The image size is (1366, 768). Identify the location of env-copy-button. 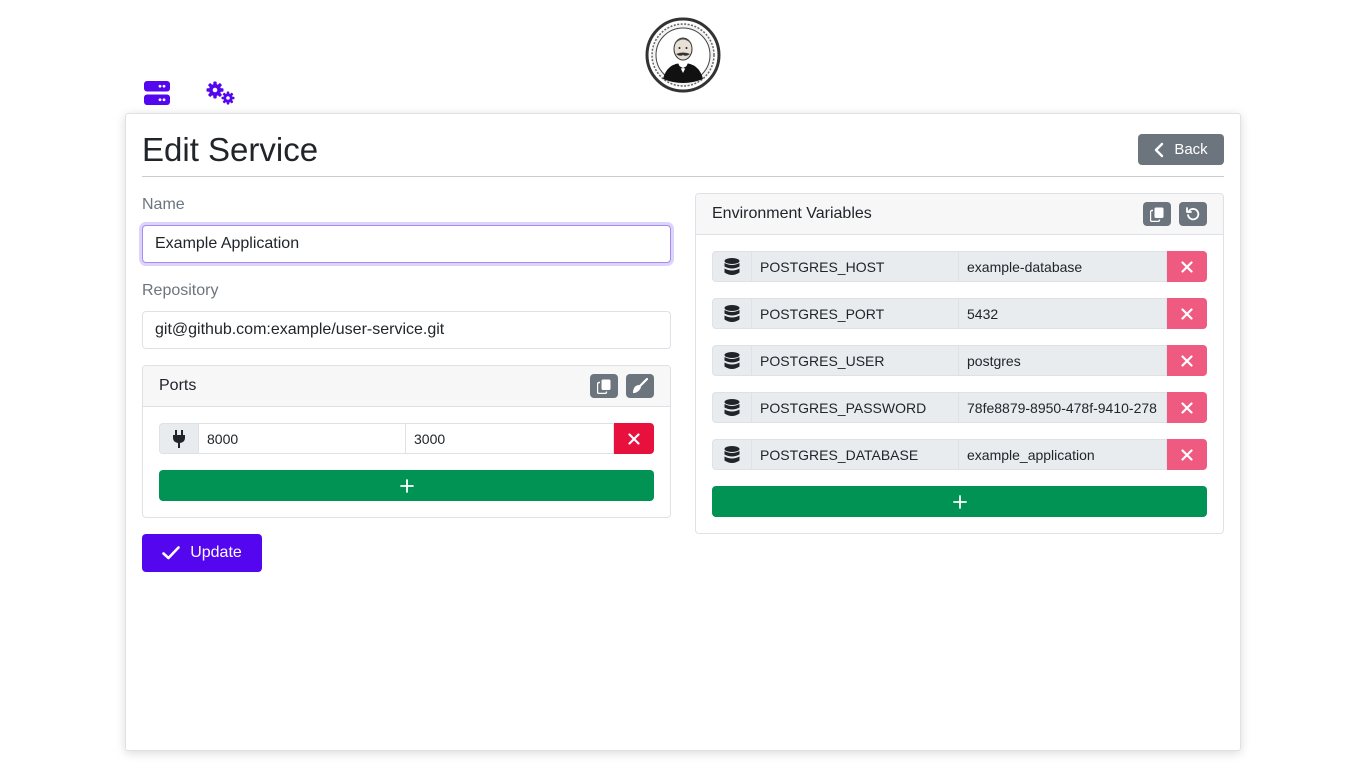
(1157, 214).